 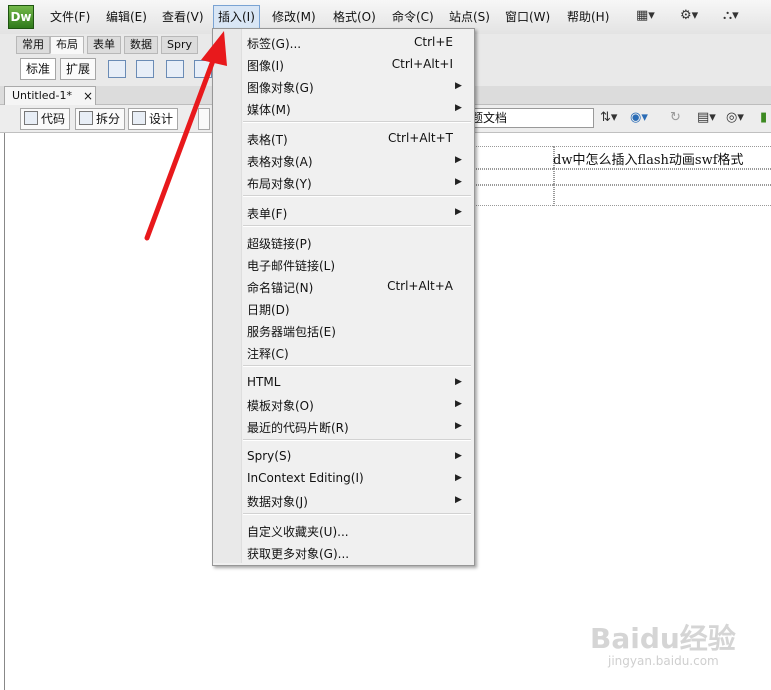 I want to click on design-view-label: 设计, so click(x=161, y=119).